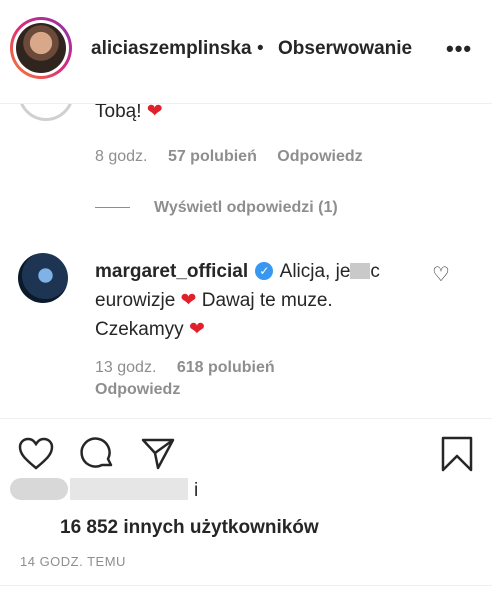  I want to click on send-icon, so click(158, 454).